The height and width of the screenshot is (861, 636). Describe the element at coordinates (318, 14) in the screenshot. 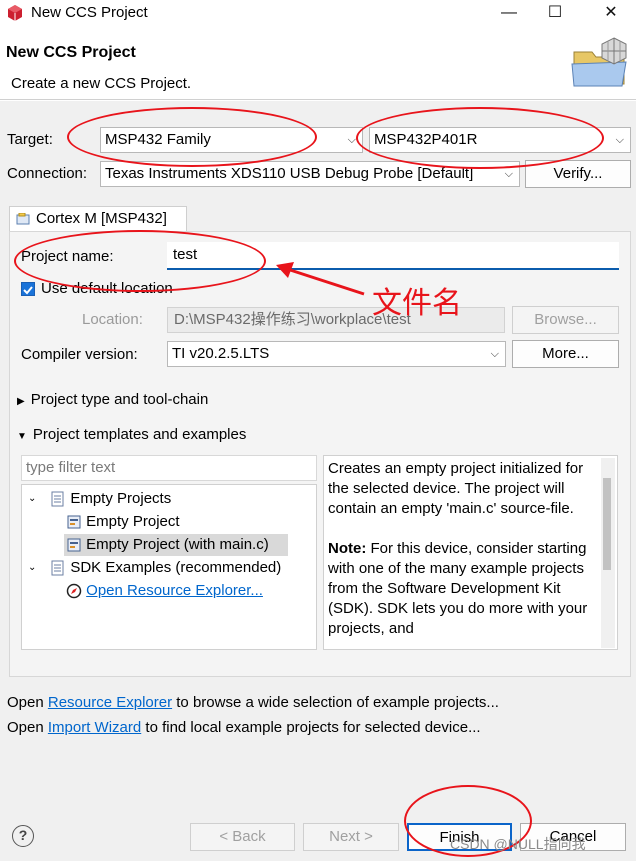

I see `title-bar: New CCS Project — ☐ ✕` at that location.